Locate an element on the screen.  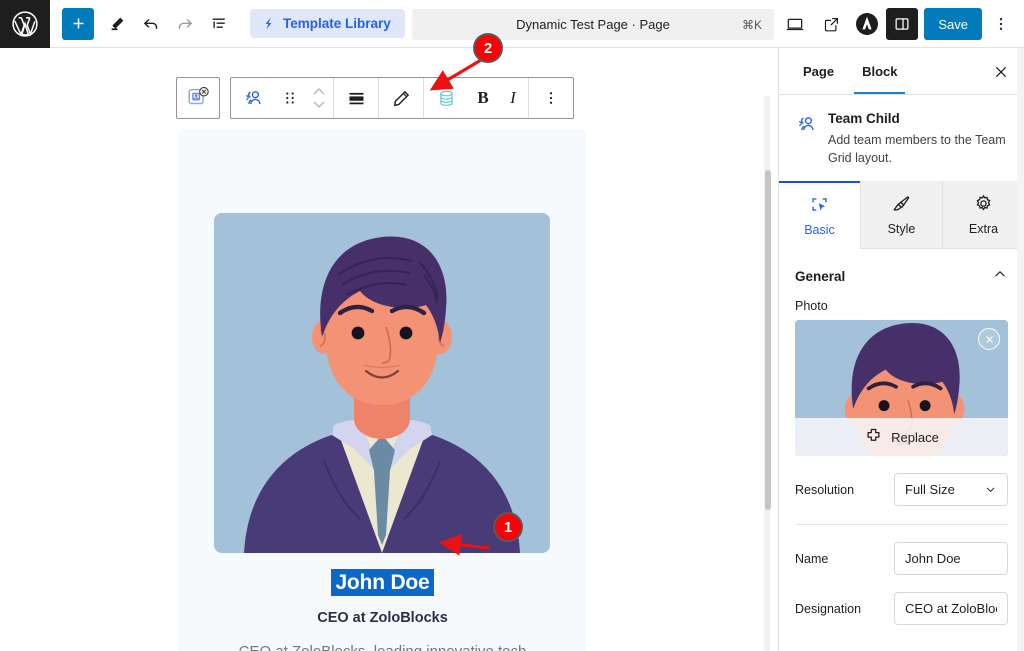
add-block-button is located at coordinates (78, 23).